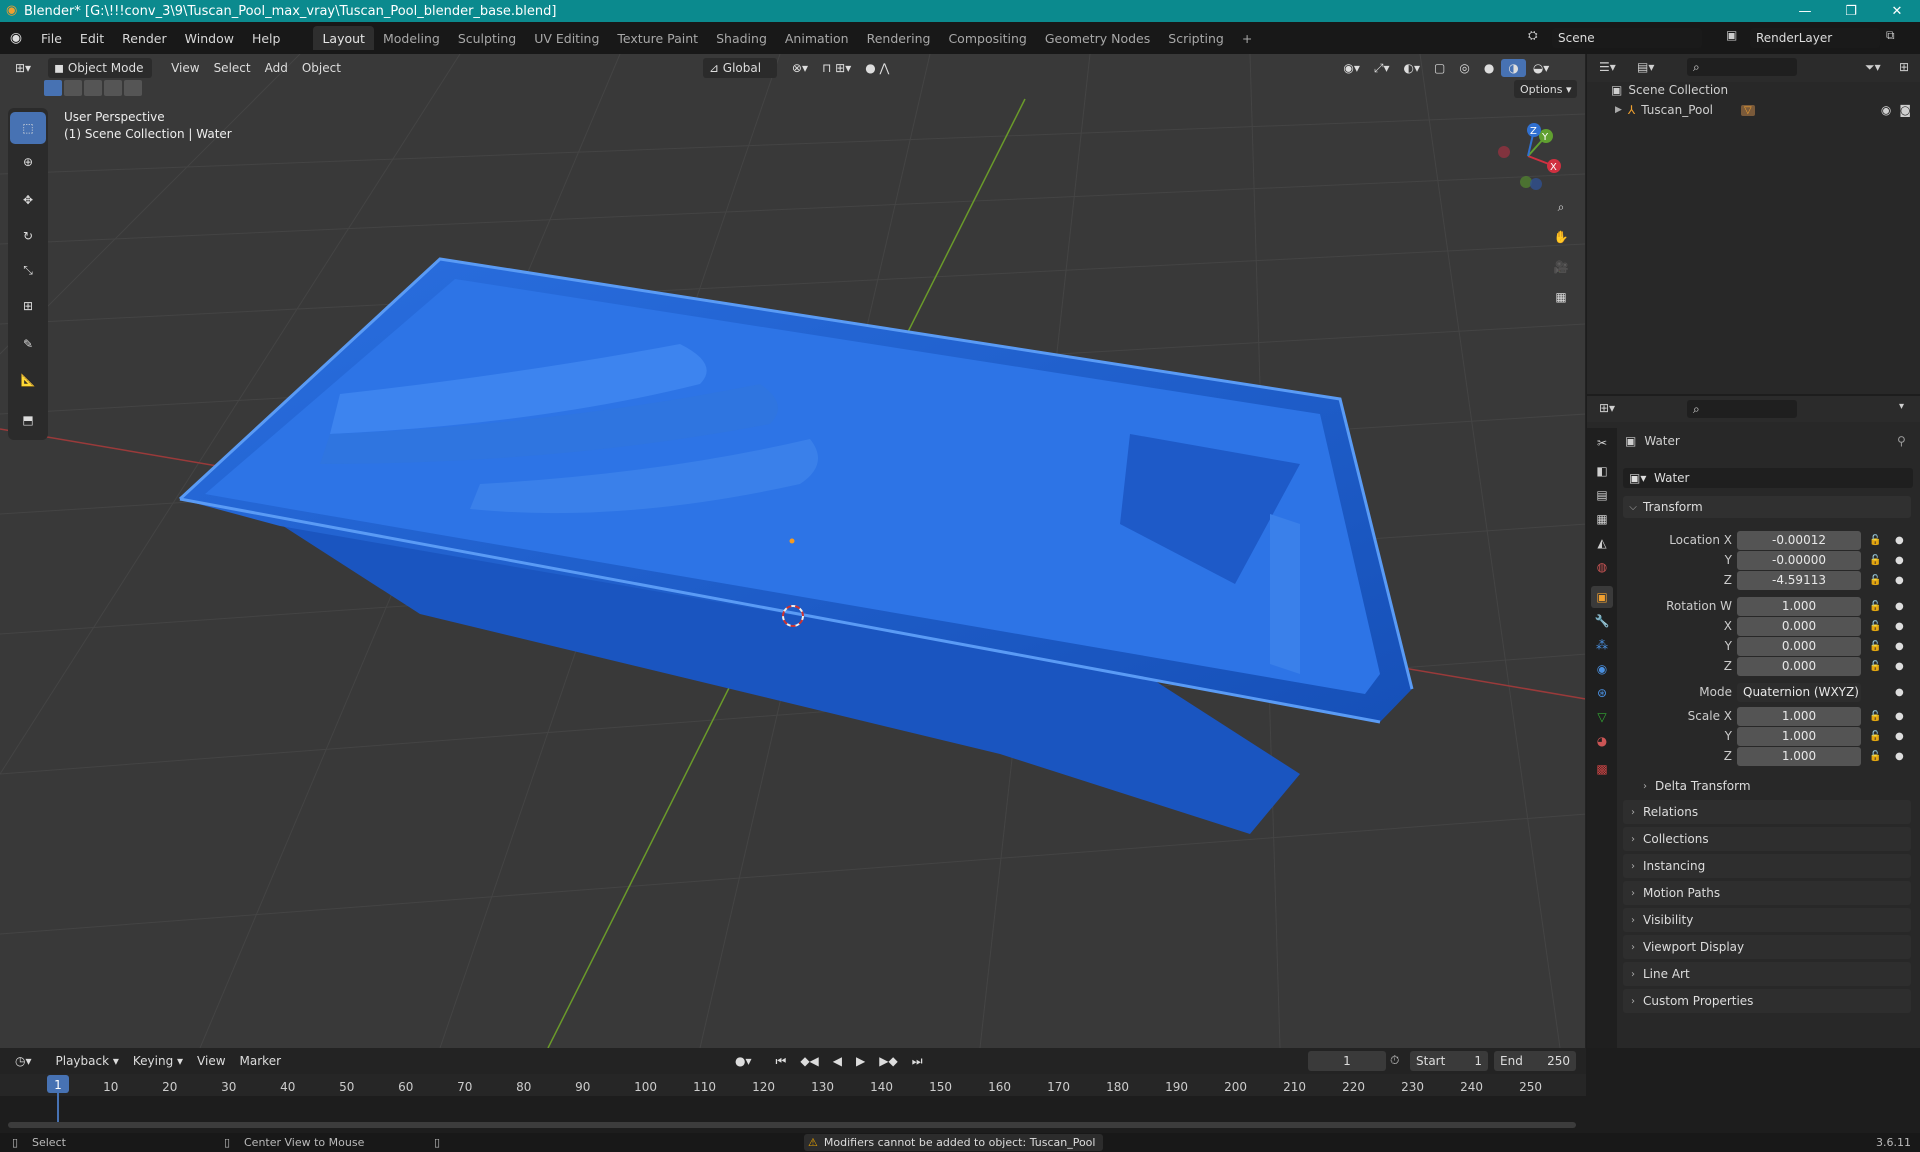 The image size is (1920, 1152). What do you see at coordinates (51, 38) in the screenshot?
I see `menu-file: File` at bounding box center [51, 38].